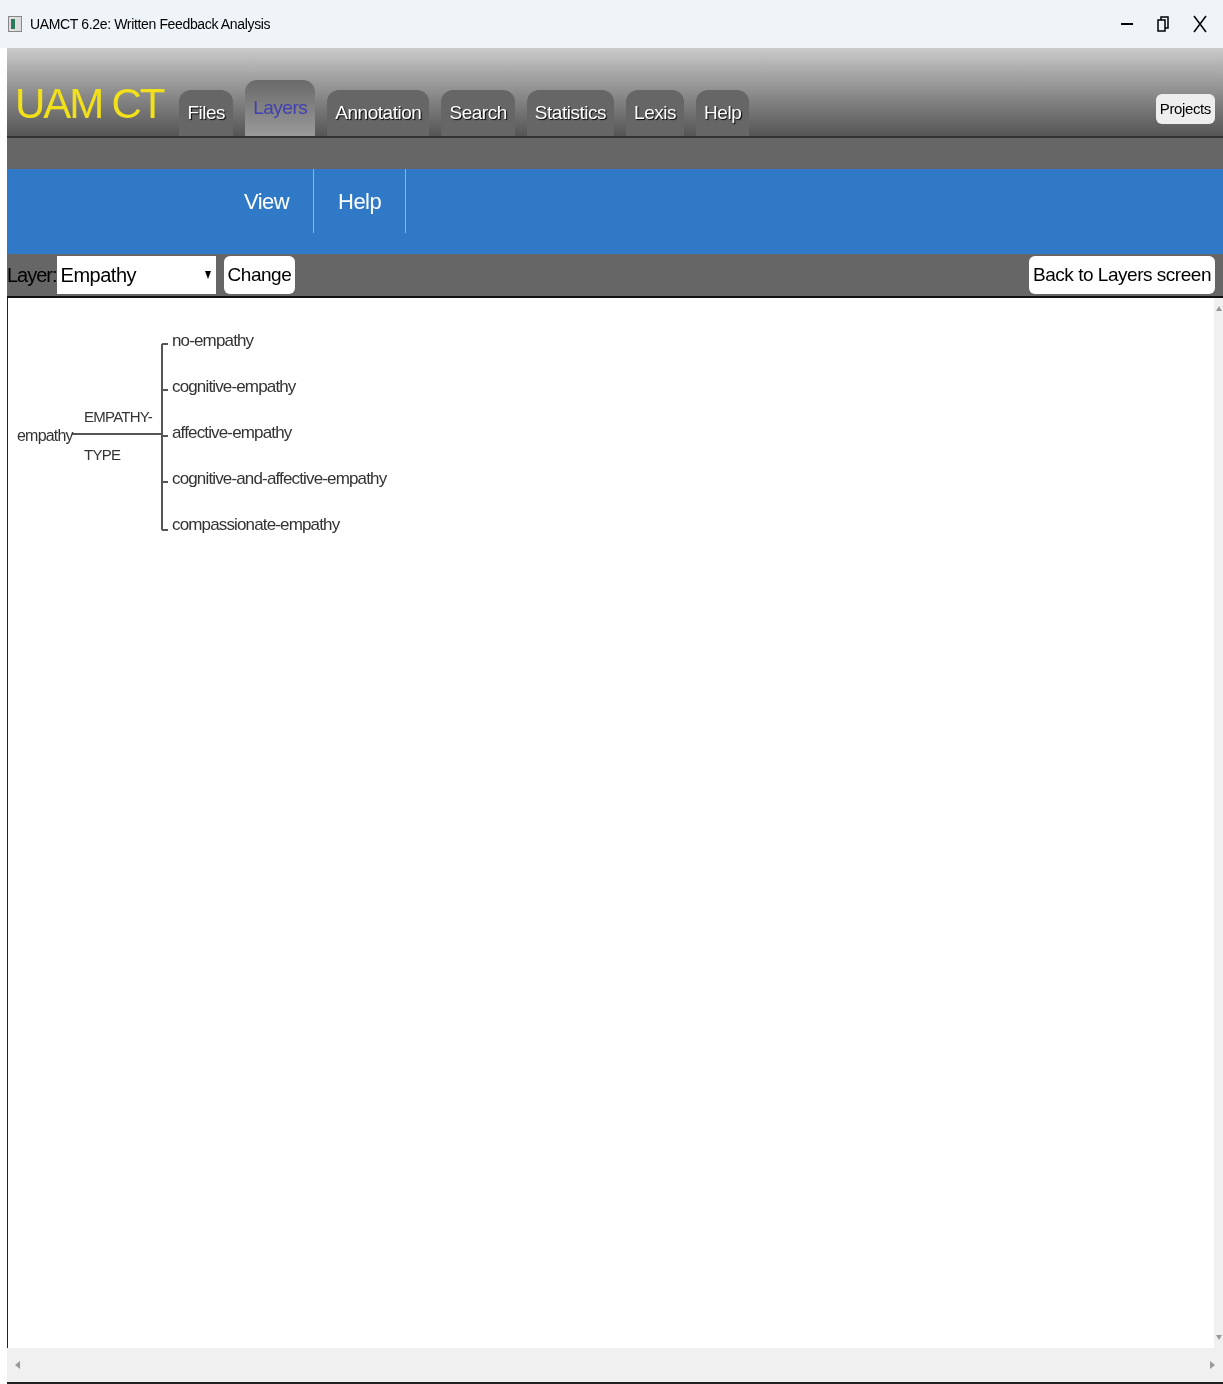  Describe the element at coordinates (232, 433) in the screenshot. I see `feature-label: affective-empathy` at that location.